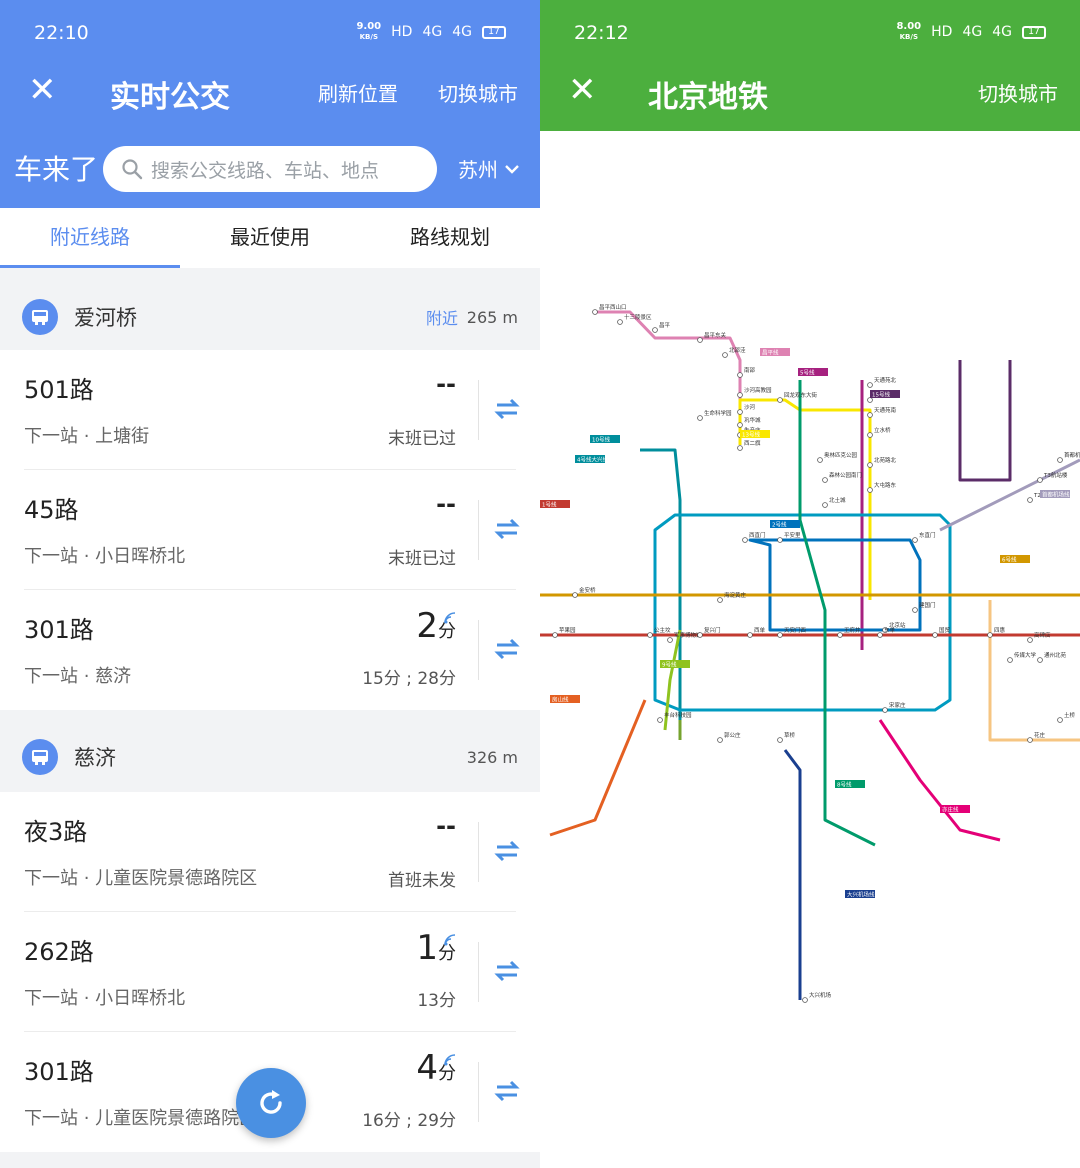 The height and width of the screenshot is (1168, 1080). I want to click on station-label: 通州北苑, so click(1055, 655).